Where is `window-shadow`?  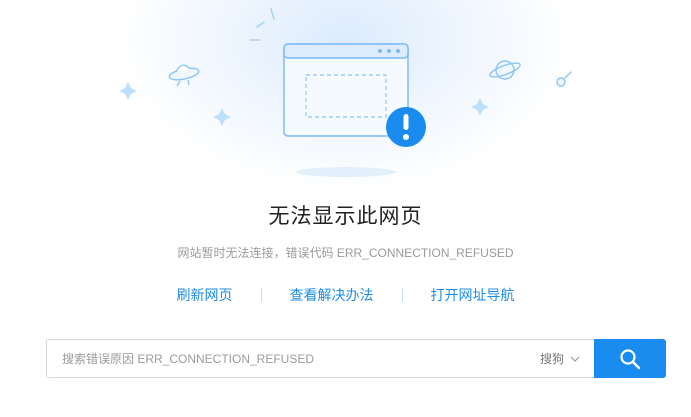
window-shadow is located at coordinates (346, 172).